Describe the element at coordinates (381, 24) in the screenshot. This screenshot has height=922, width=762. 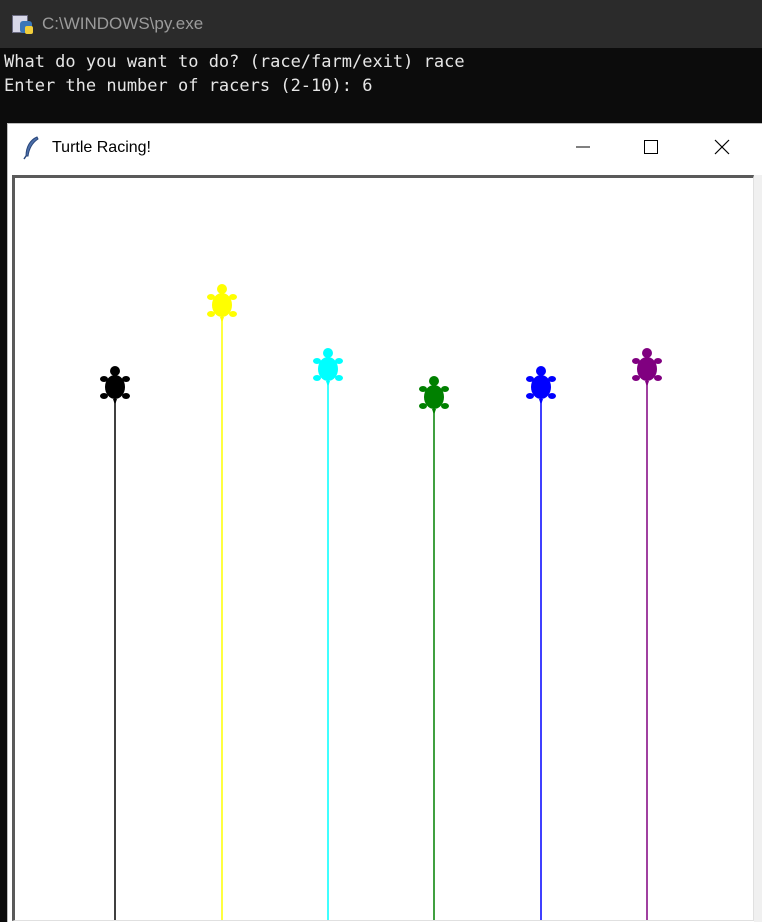
I see `console-titlebar: C:\WINDOWS\py.exe` at that location.